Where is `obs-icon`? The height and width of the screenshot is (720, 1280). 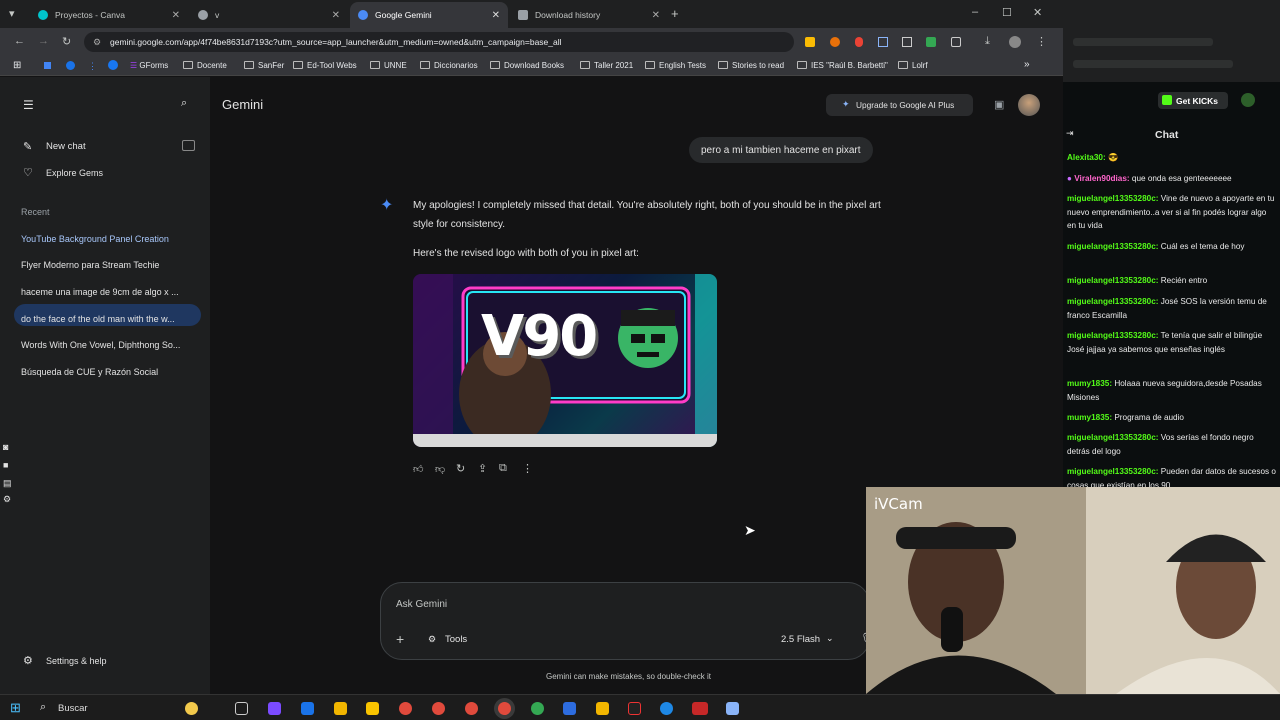 obs-icon is located at coordinates (634, 708).